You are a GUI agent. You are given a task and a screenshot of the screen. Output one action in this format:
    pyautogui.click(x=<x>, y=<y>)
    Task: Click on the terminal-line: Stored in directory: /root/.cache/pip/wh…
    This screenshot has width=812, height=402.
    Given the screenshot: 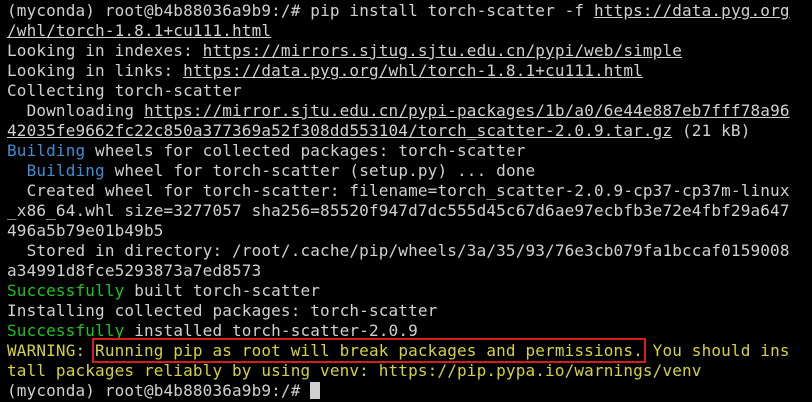 What is the action you would take?
    pyautogui.click(x=409, y=251)
    